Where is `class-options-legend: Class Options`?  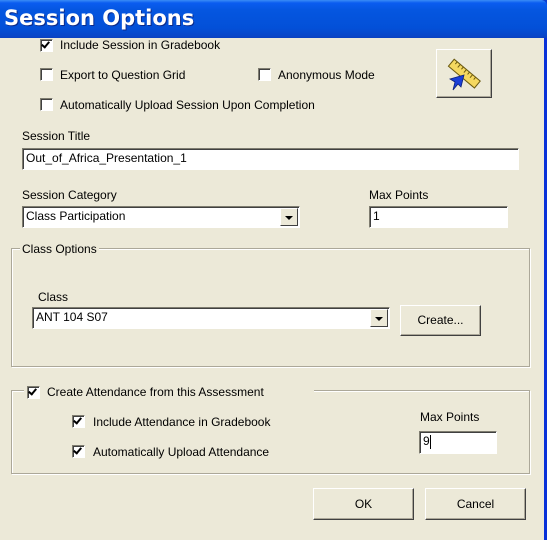
class-options-legend: Class Options is located at coordinates (59, 249).